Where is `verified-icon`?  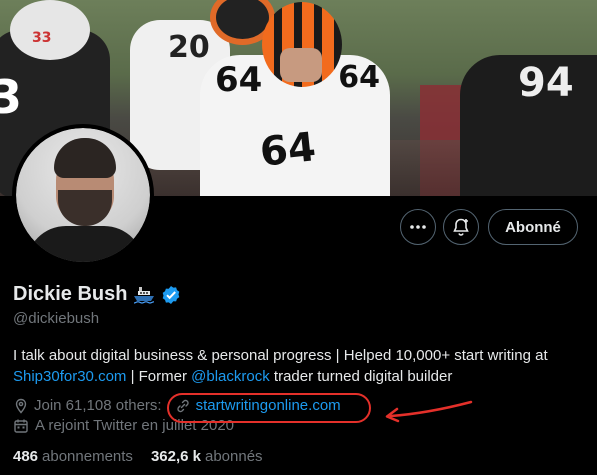
verified-icon is located at coordinates (171, 294).